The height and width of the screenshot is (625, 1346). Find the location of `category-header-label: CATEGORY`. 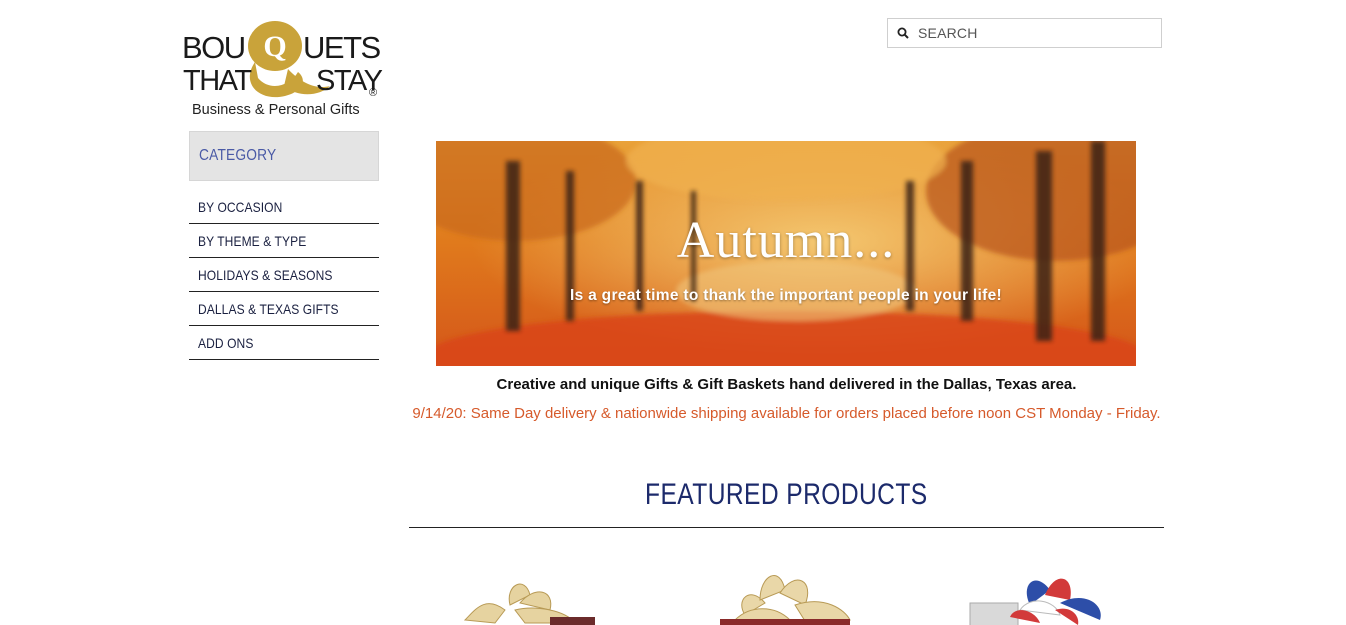

category-header-label: CATEGORY is located at coordinates (238, 155).